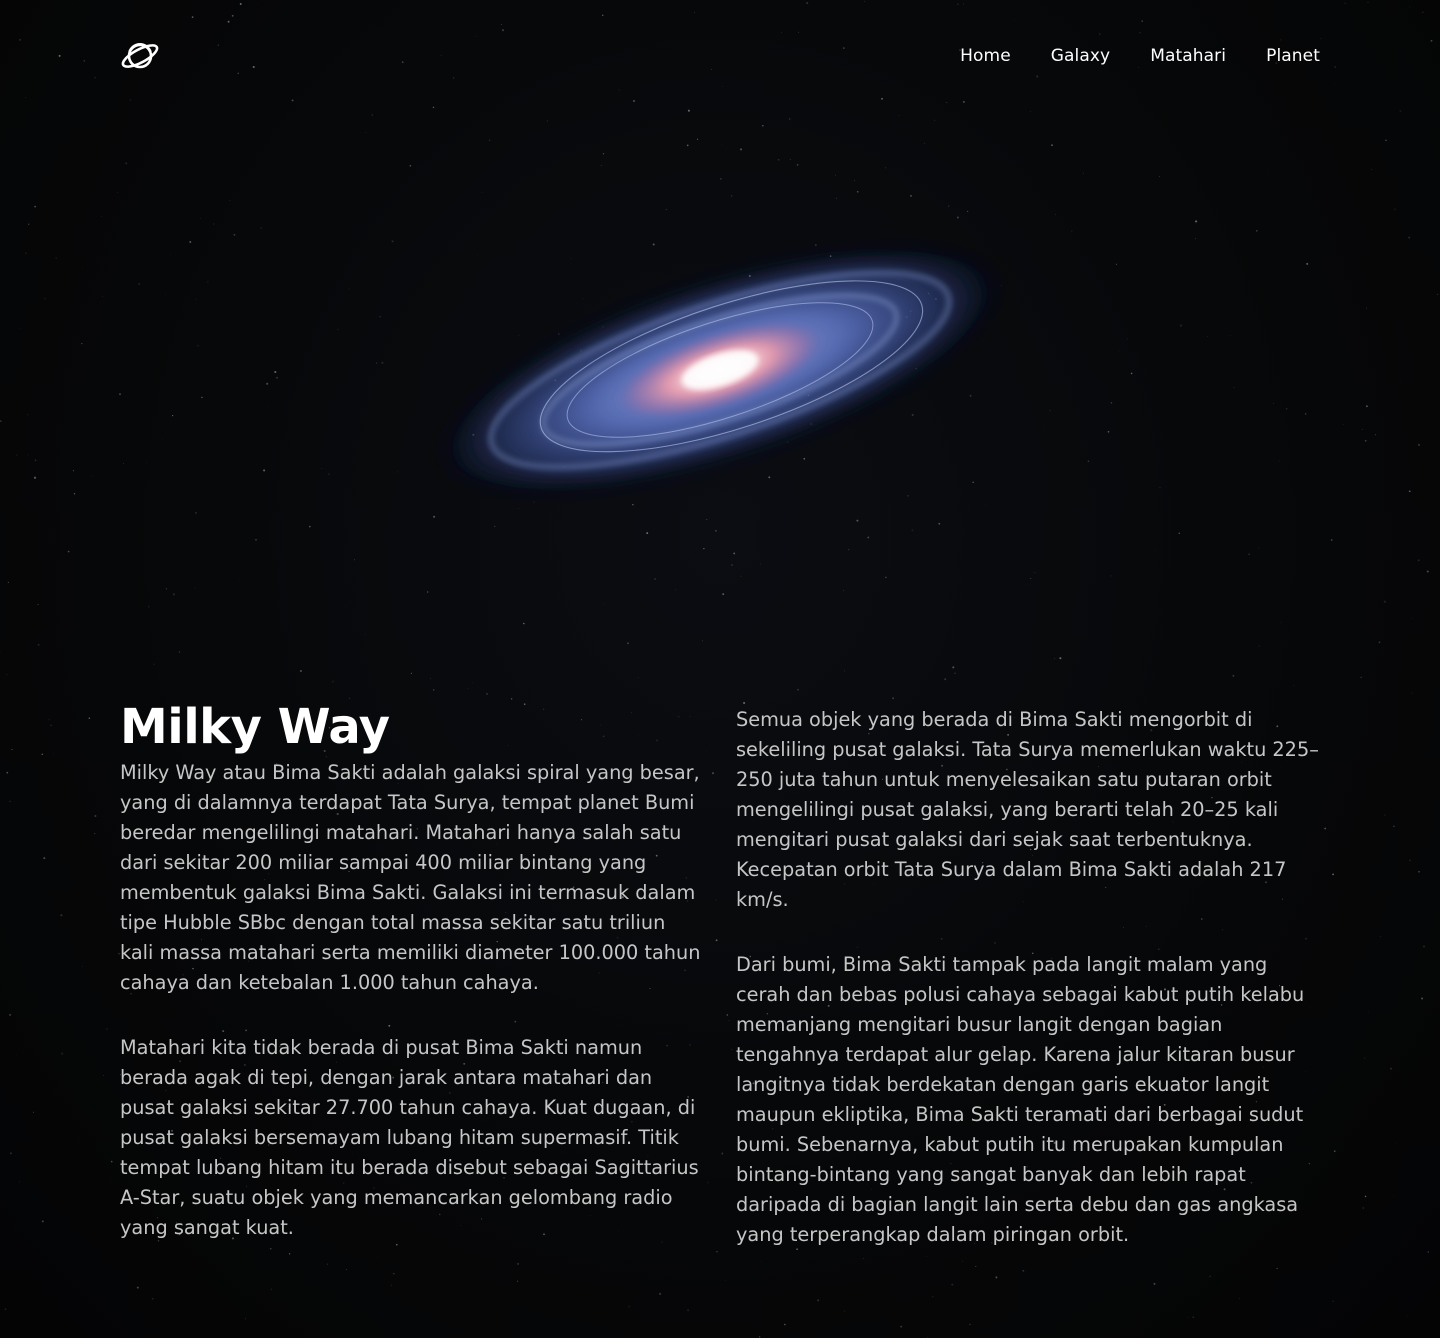 The height and width of the screenshot is (1338, 1440). I want to click on main-menu: Home Galaxy Matahari Planet, so click(1140, 56).